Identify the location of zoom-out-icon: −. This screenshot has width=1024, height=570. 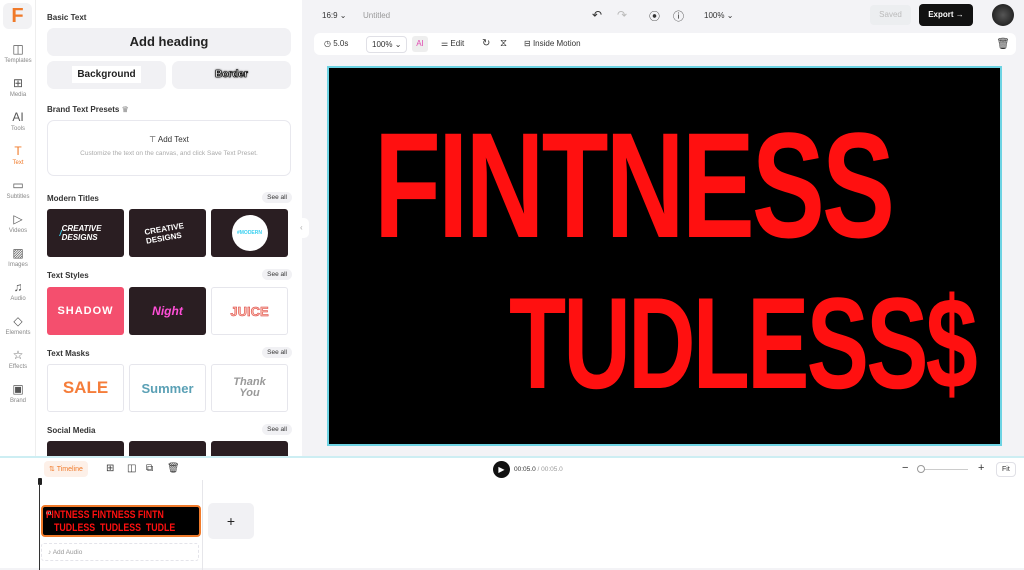
(905, 468).